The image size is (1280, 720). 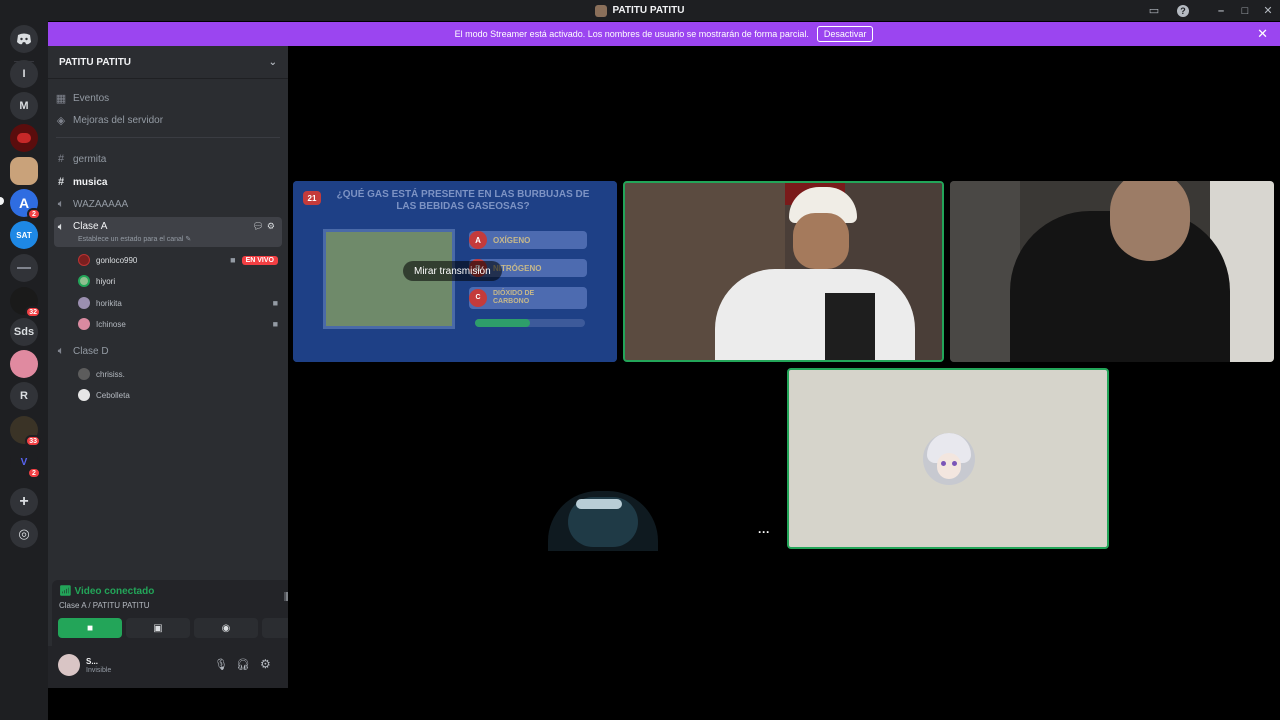 I want to click on activities-button: ◉, so click(x=226, y=628).